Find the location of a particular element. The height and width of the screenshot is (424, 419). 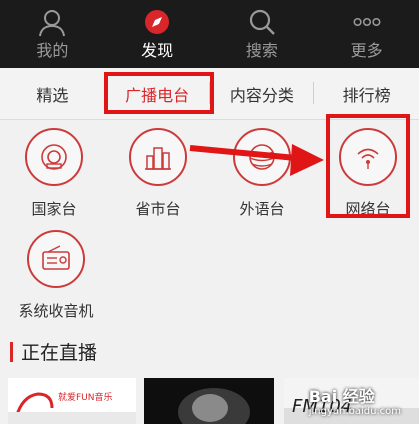

tab-categories: 内容分类 is located at coordinates (262, 93).